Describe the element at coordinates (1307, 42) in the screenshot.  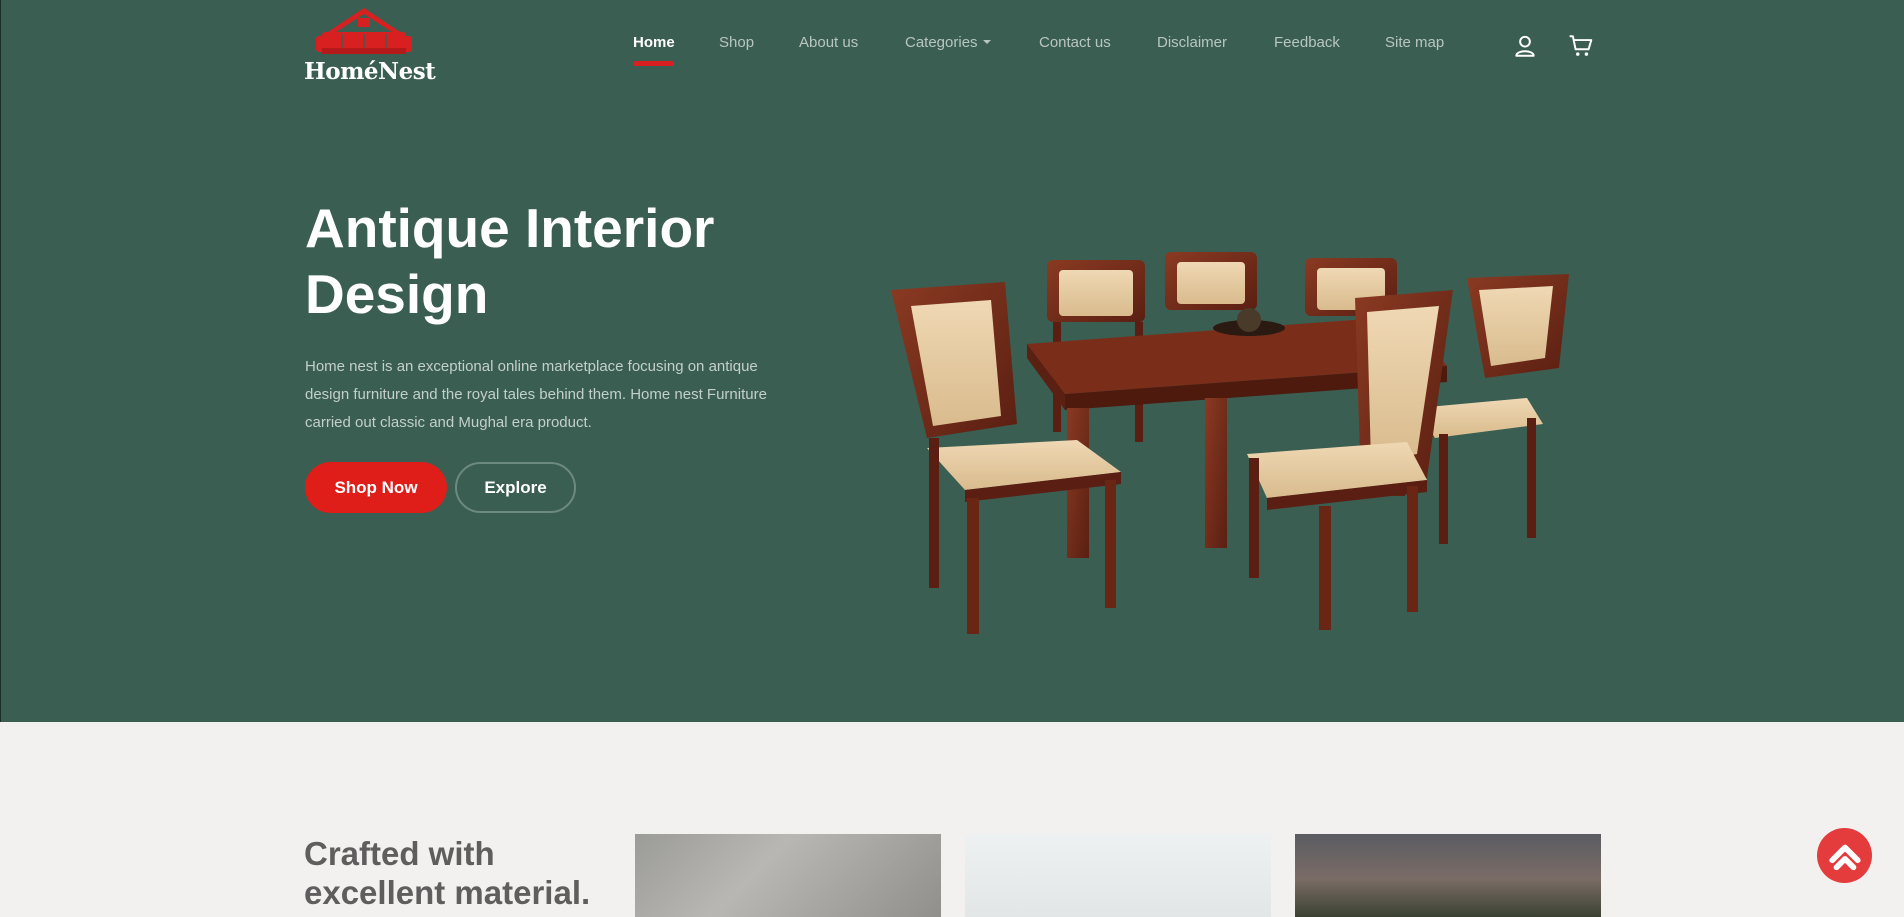
I see `nav-feedback: Feedback` at that location.